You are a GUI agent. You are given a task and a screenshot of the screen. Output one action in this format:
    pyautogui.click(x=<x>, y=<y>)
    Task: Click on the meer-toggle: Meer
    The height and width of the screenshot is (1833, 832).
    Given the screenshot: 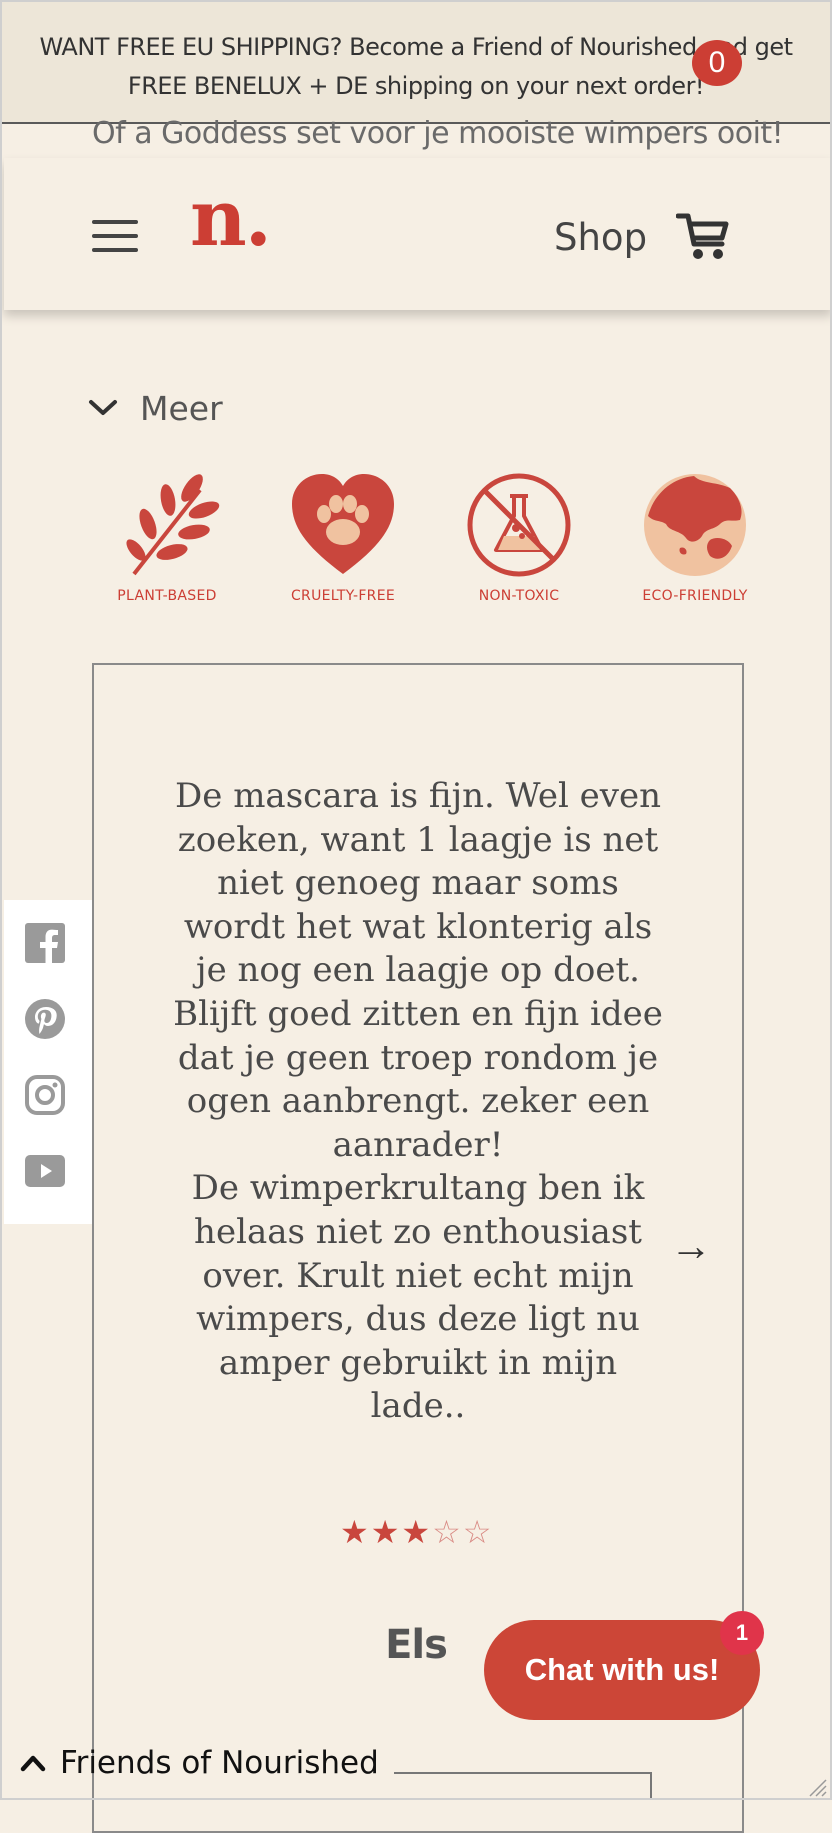 What is the action you would take?
    pyautogui.click(x=155, y=408)
    